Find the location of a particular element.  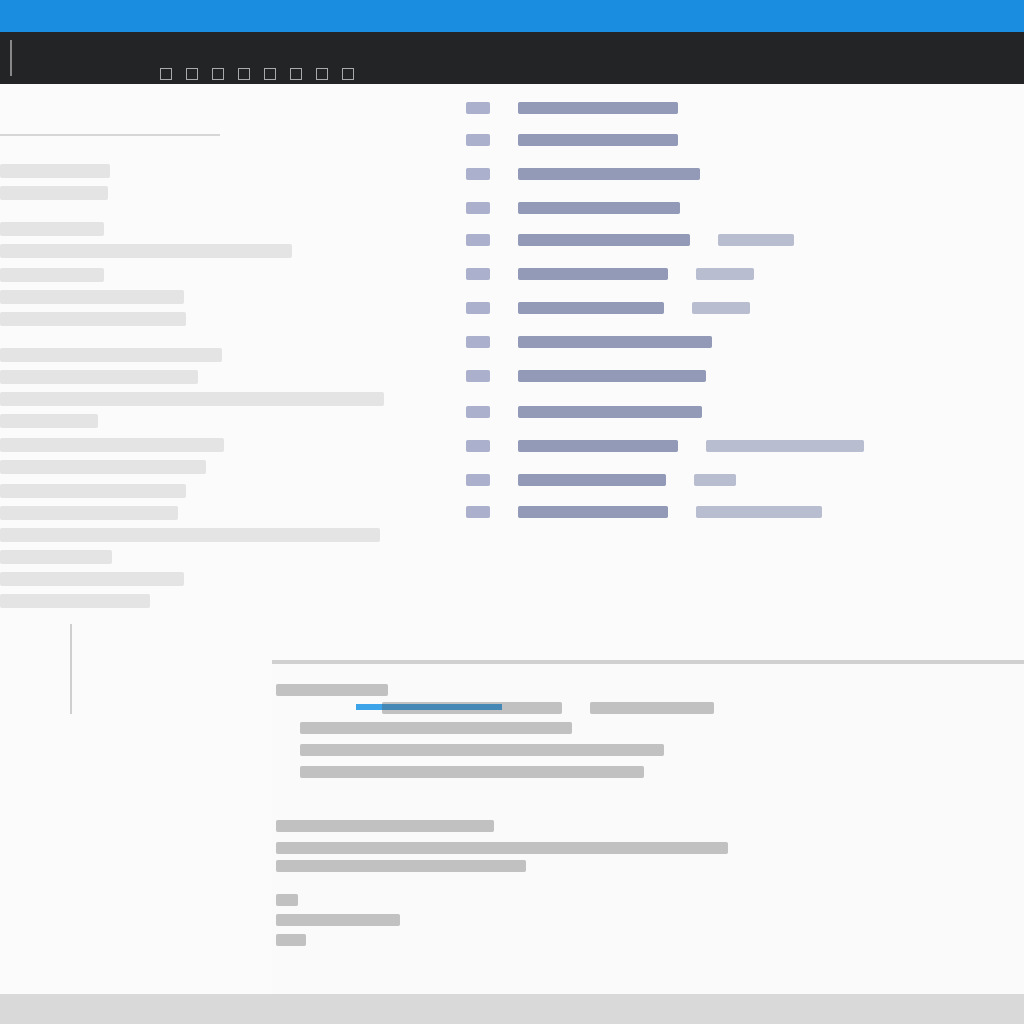

toolbar-tools is located at coordinates (257, 74).